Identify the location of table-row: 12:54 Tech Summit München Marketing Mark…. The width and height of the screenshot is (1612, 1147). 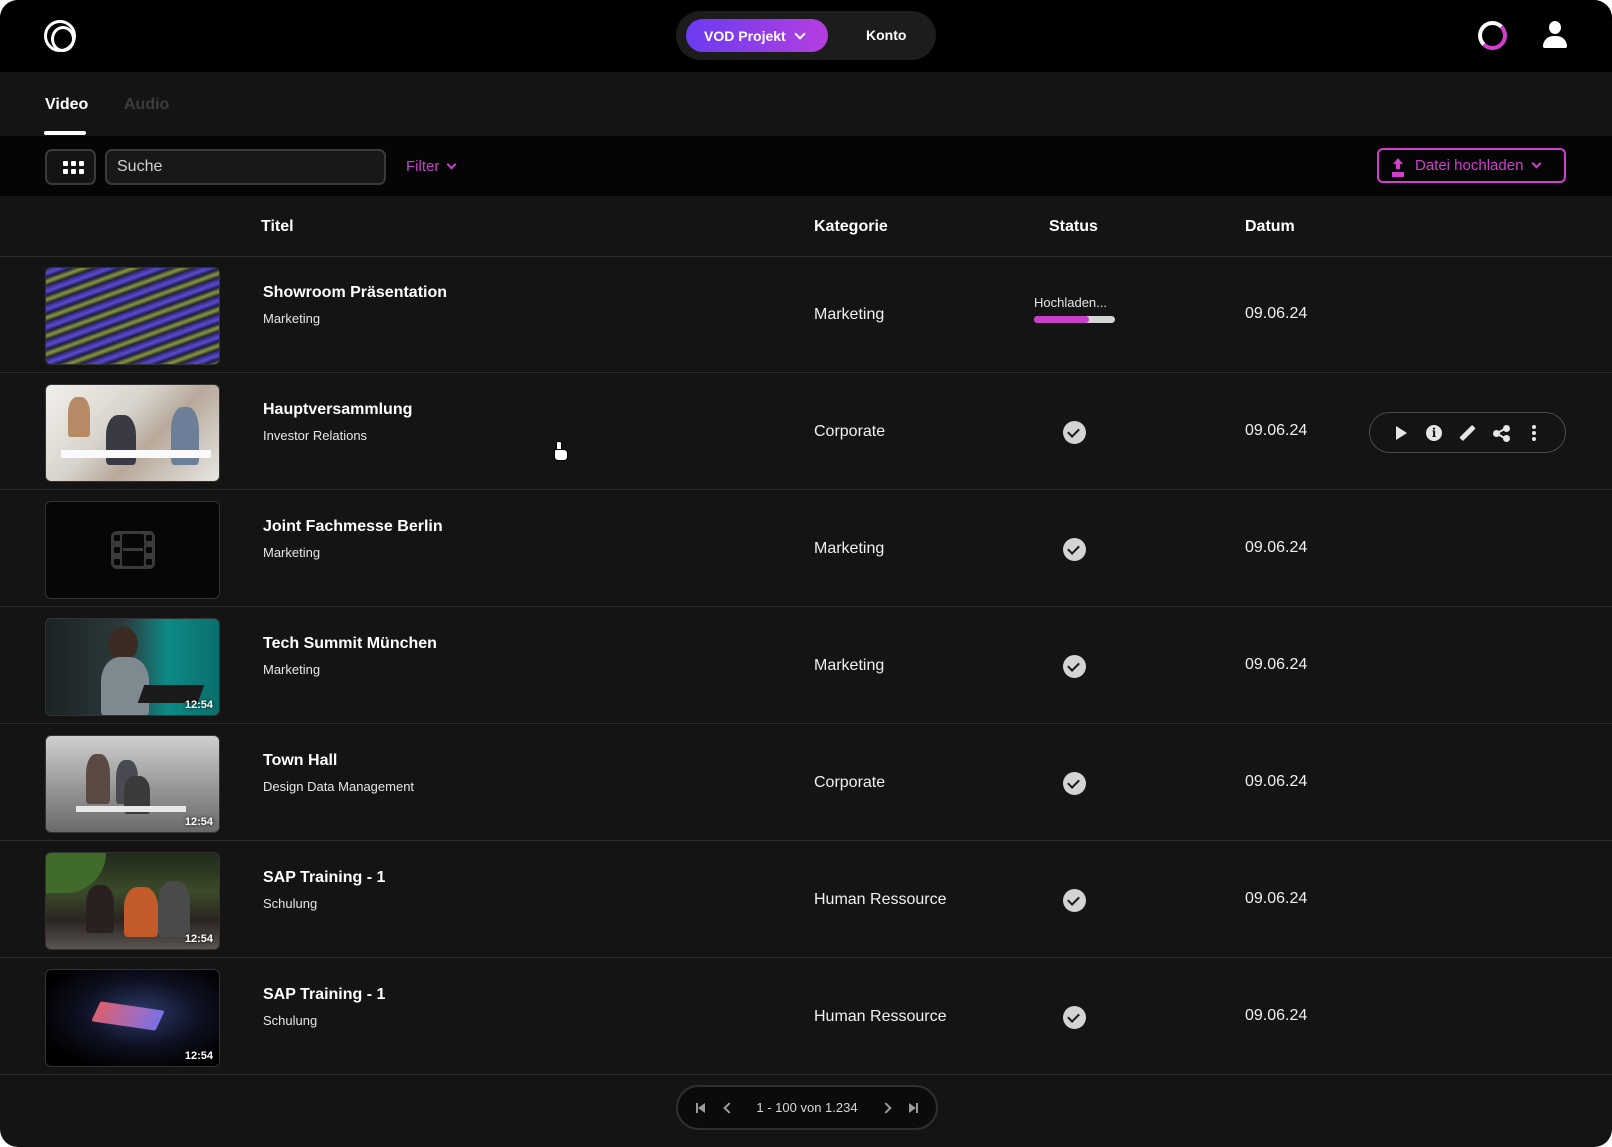
(806, 666).